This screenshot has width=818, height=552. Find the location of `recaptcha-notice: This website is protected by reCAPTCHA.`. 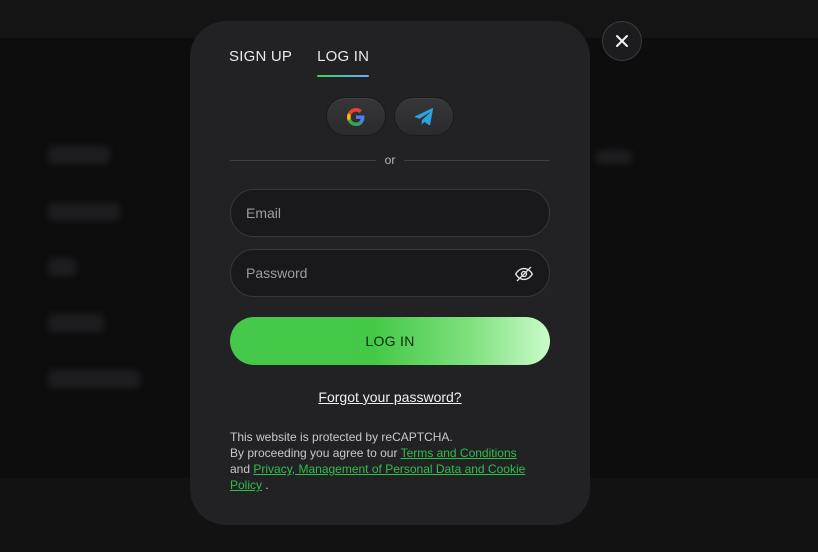

recaptcha-notice: This website is protected by reCAPTCHA. is located at coordinates (341, 437).